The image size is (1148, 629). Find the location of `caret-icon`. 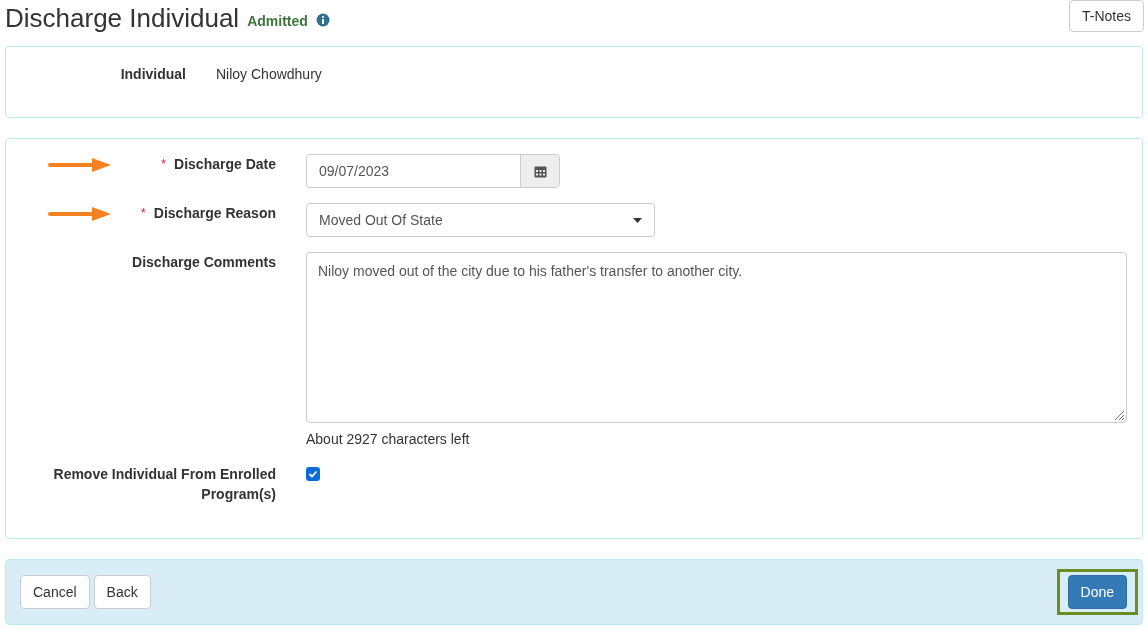

caret-icon is located at coordinates (637, 220).